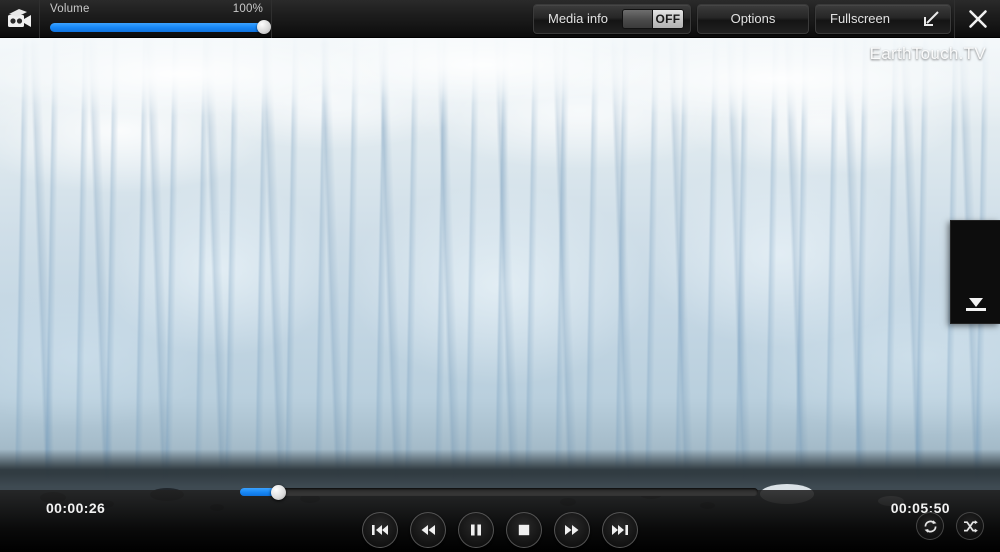 The width and height of the screenshot is (1000, 552). Describe the element at coordinates (976, 298) in the screenshot. I see `download-icon` at that location.